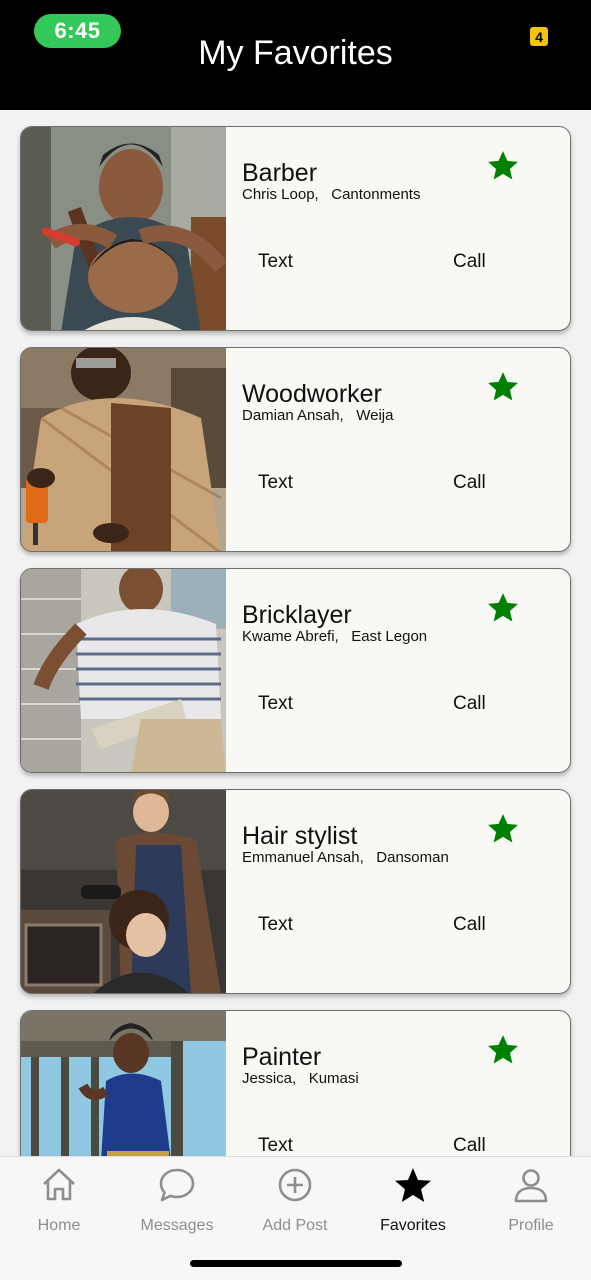 Image resolution: width=591 pixels, height=1280 pixels. I want to click on plus-circle-icon, so click(295, 1185).